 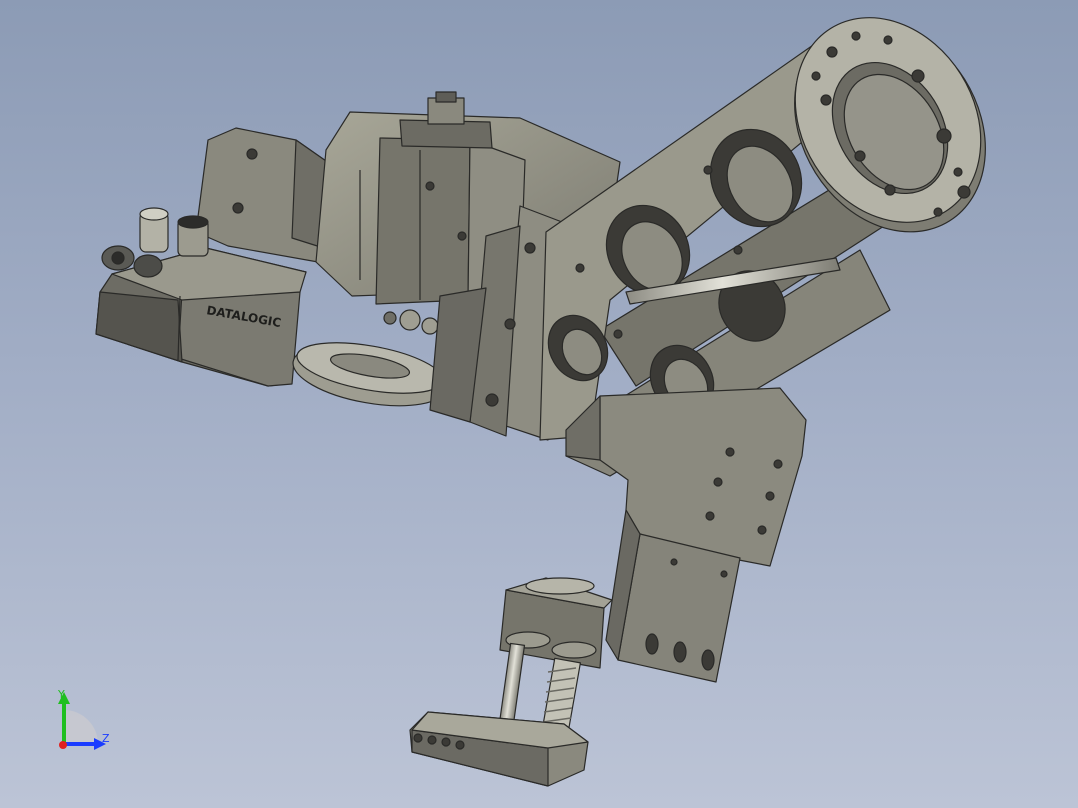 What do you see at coordinates (512, 684) in the screenshot?
I see `guide-rod` at bounding box center [512, 684].